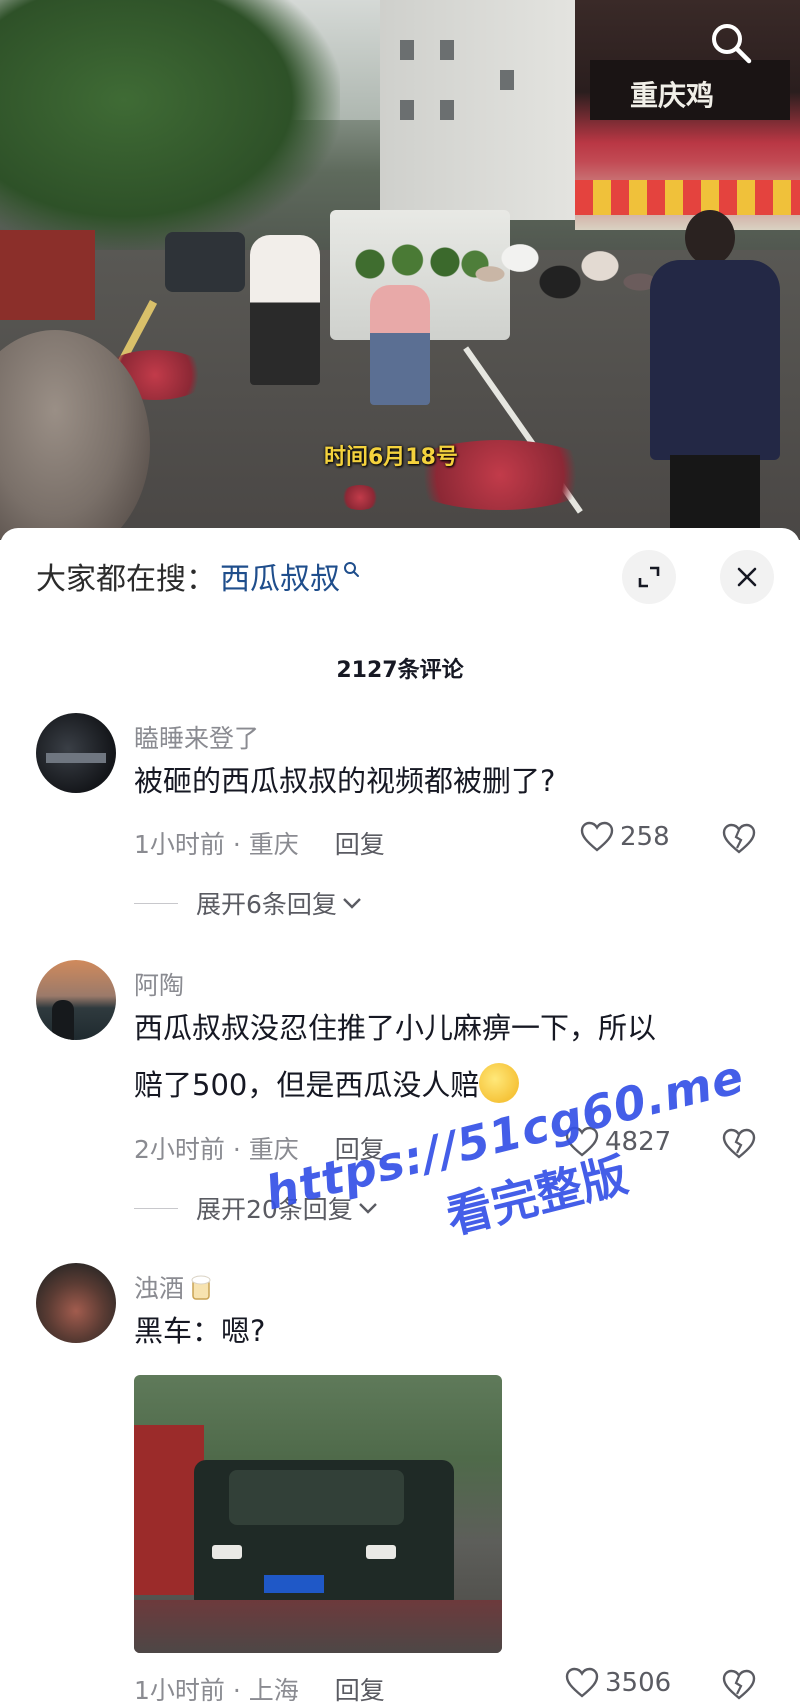  Describe the element at coordinates (47, 275) in the screenshot. I see `video-red-truck` at that location.